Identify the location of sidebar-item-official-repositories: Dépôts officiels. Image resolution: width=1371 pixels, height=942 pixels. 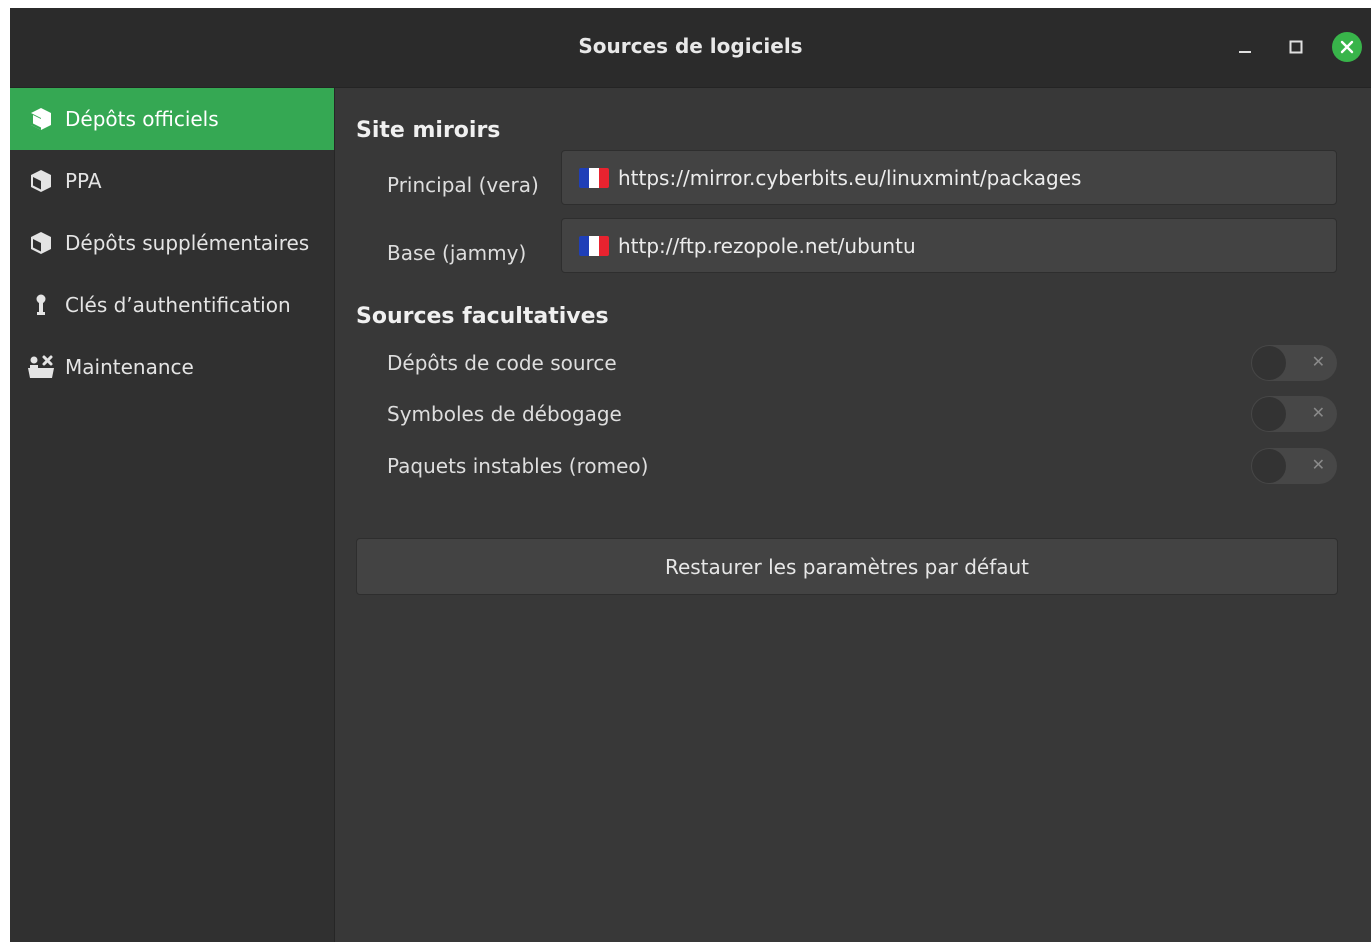
(172, 119).